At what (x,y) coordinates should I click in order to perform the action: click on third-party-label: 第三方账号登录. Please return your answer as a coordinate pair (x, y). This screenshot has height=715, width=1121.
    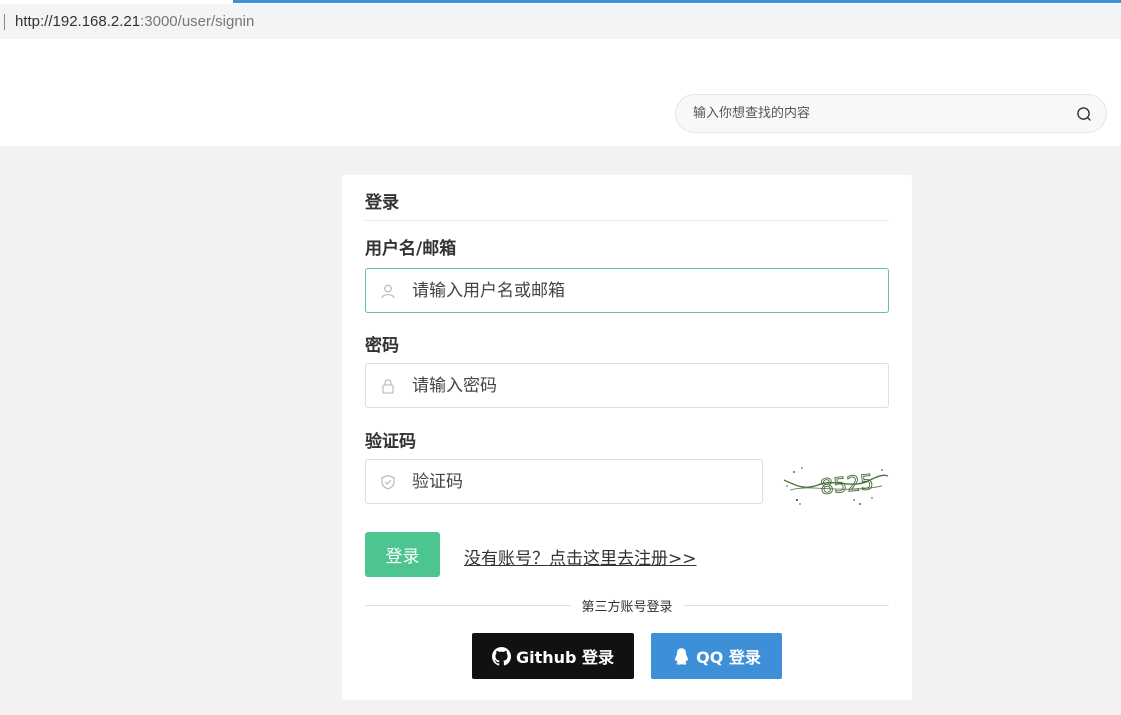
    Looking at the image, I should click on (627, 607).